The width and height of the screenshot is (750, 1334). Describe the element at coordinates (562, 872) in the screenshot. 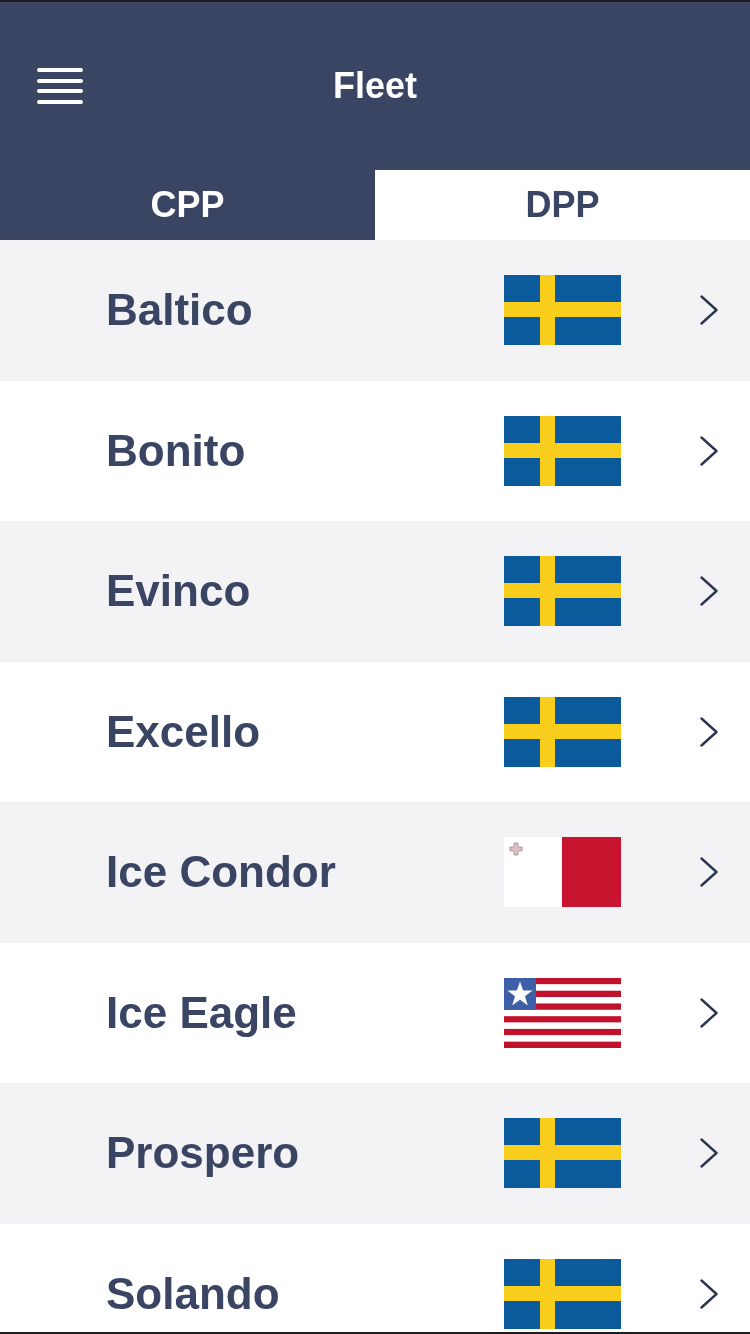

I see `malta-flag-icon` at that location.